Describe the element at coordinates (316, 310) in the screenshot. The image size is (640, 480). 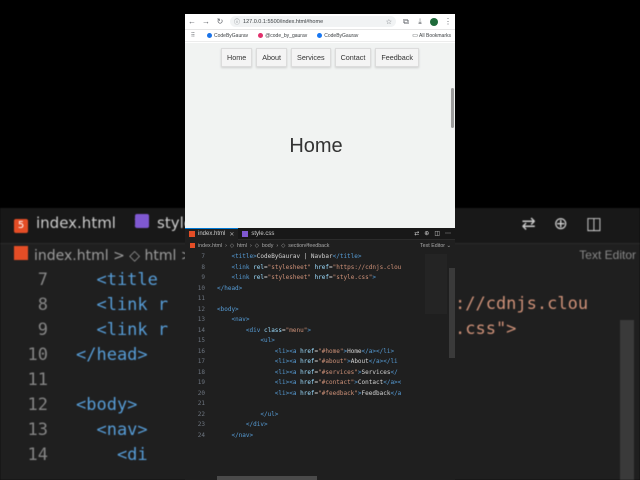
I see `code-line: 12 <body>` at that location.